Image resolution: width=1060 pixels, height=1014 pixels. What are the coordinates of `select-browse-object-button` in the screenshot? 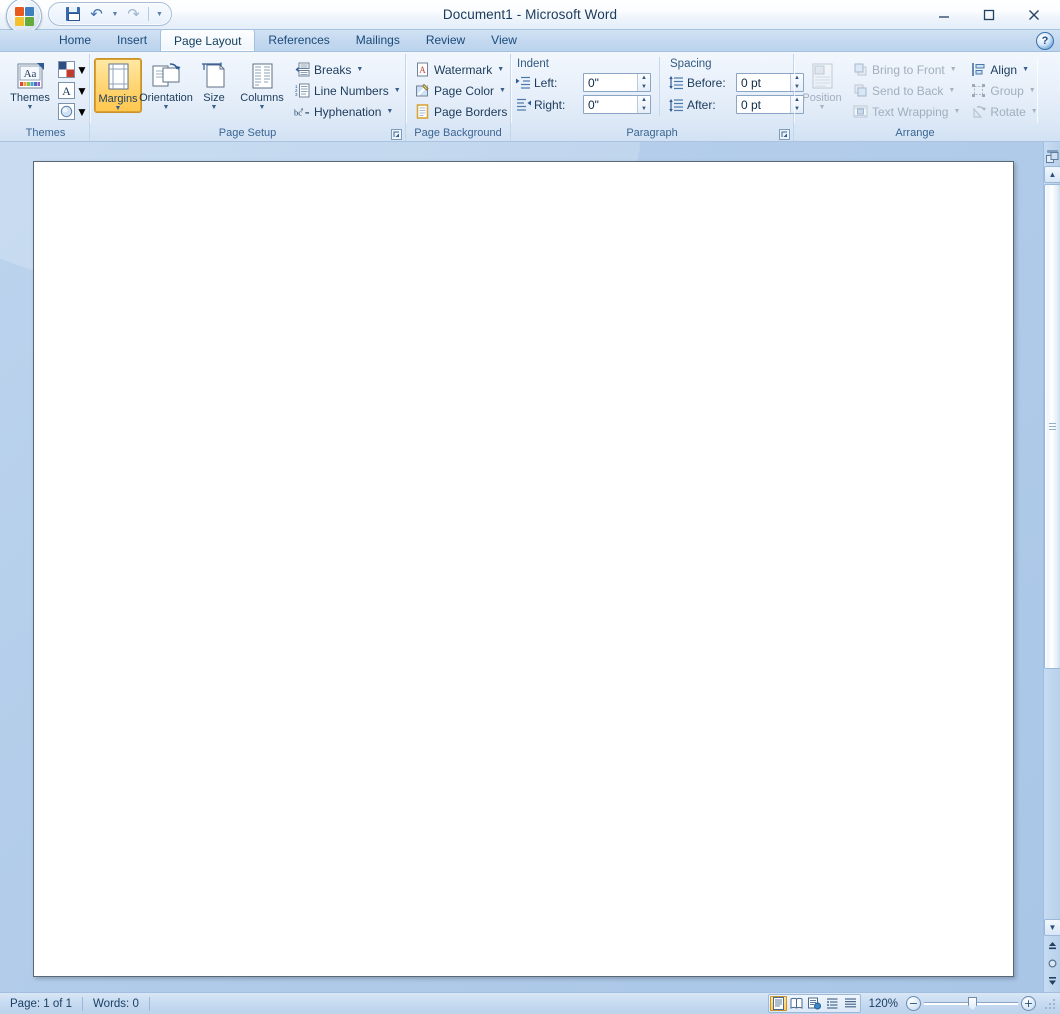 It's located at (1052, 963).